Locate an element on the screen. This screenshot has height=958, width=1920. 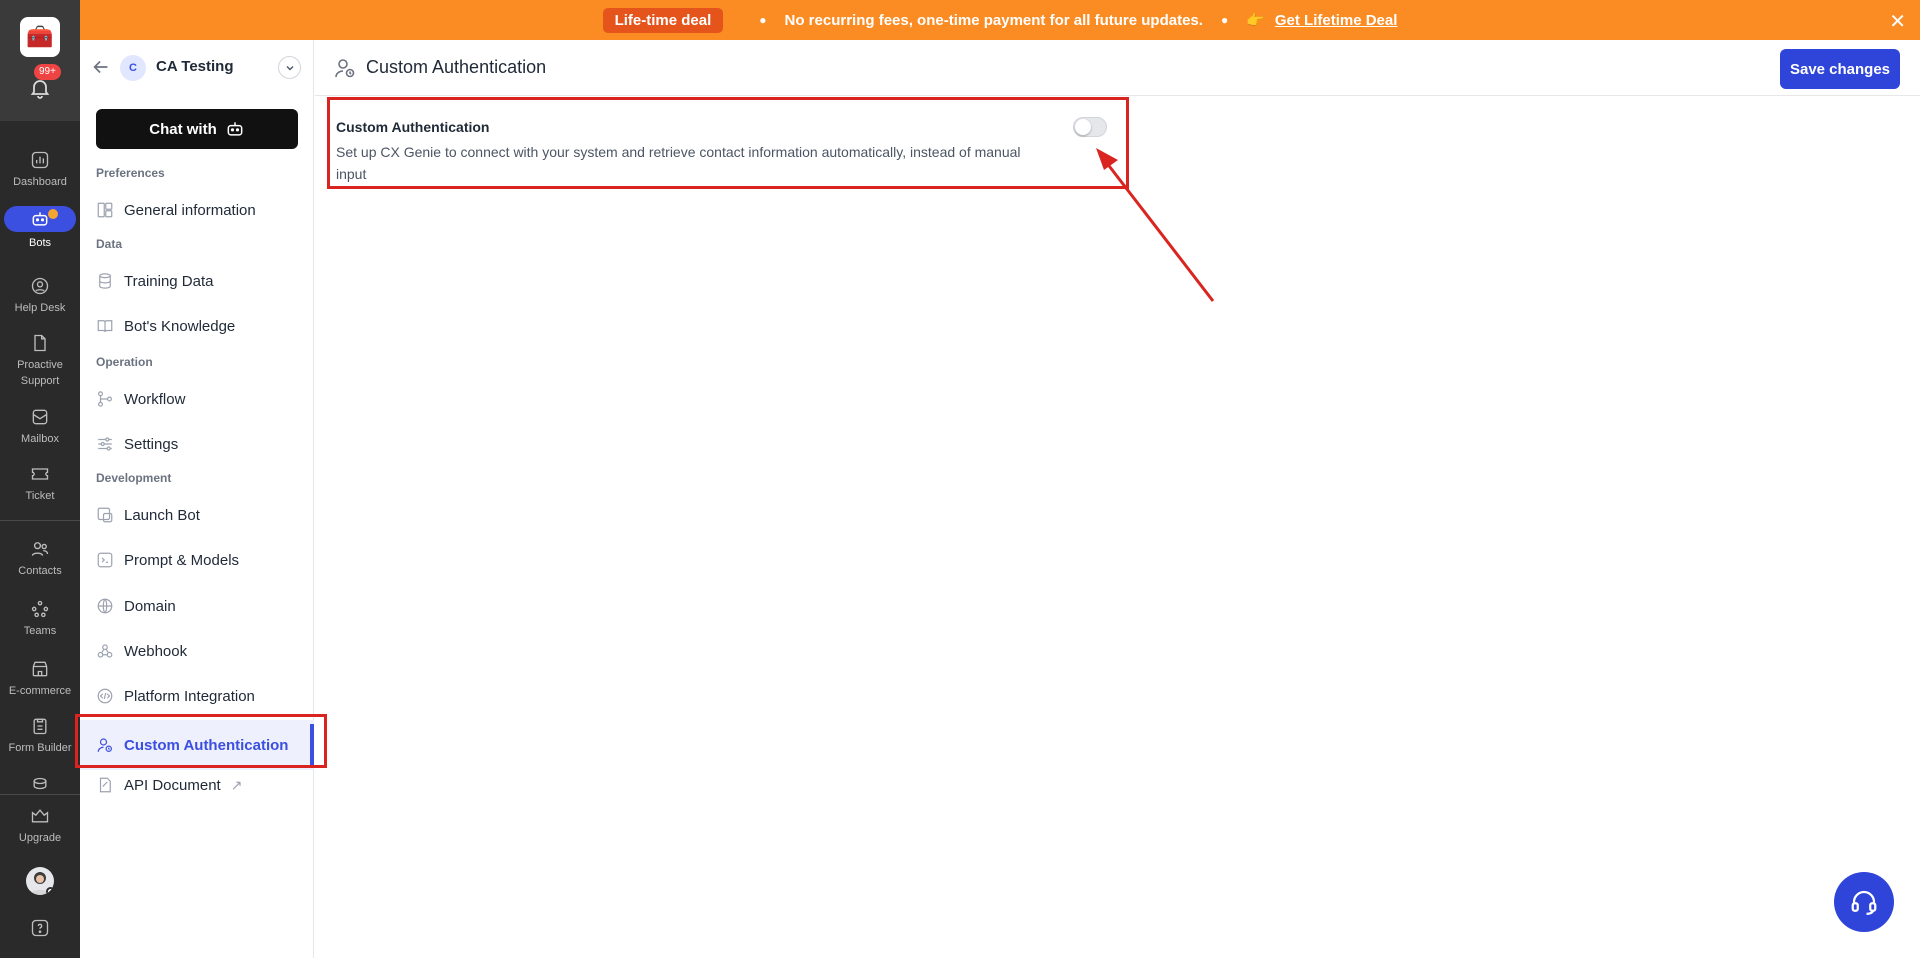
active-pill is located at coordinates (40, 219).